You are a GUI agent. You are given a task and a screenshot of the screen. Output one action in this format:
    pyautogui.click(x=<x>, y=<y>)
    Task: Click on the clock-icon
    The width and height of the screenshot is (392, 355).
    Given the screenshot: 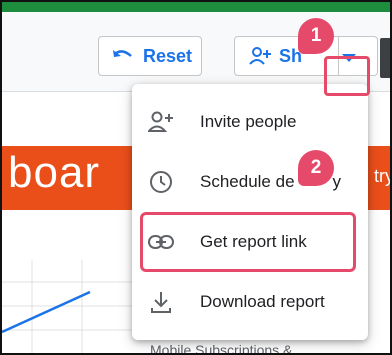 What is the action you would take?
    pyautogui.click(x=161, y=182)
    